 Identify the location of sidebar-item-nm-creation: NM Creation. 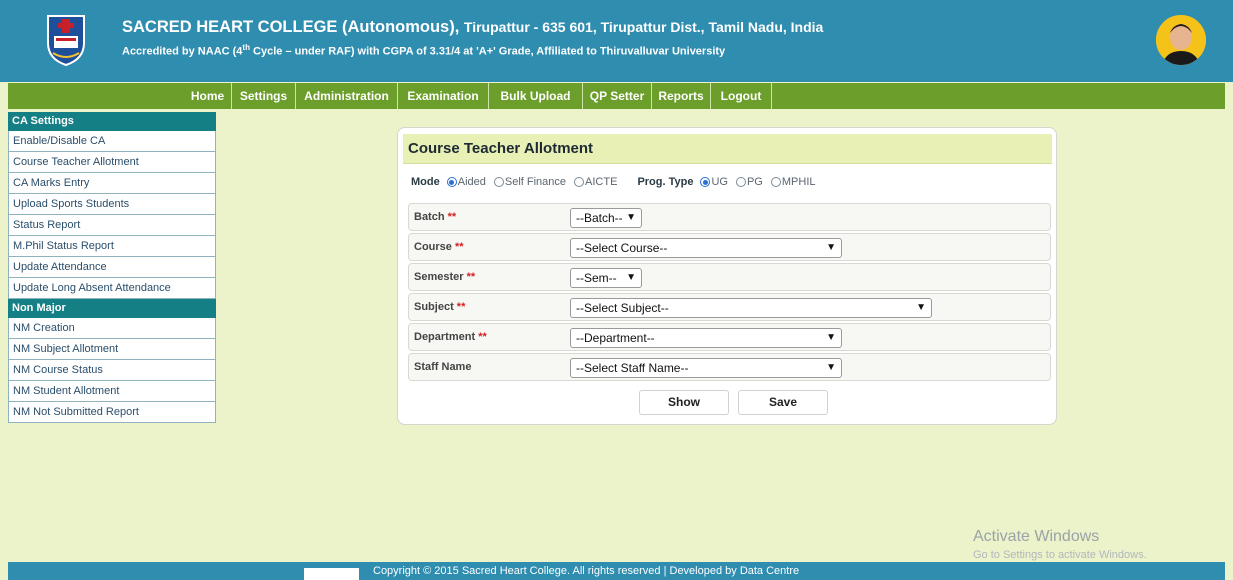
(112, 328).